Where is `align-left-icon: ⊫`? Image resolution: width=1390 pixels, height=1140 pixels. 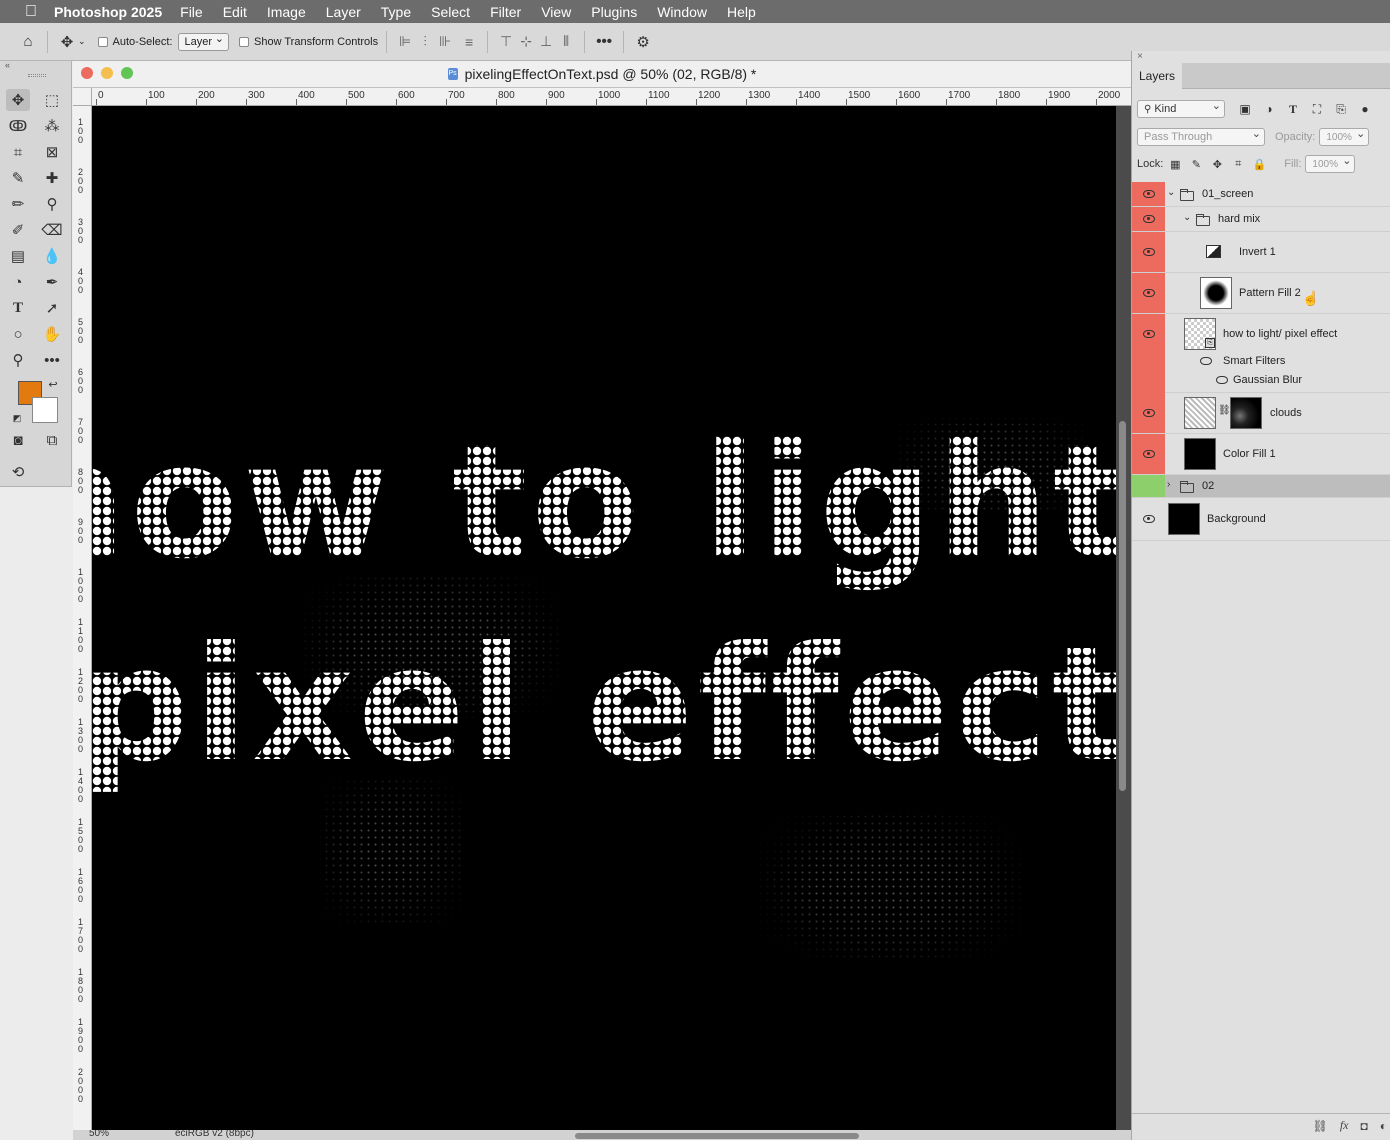
align-left-icon: ⊫ is located at coordinates (405, 42).